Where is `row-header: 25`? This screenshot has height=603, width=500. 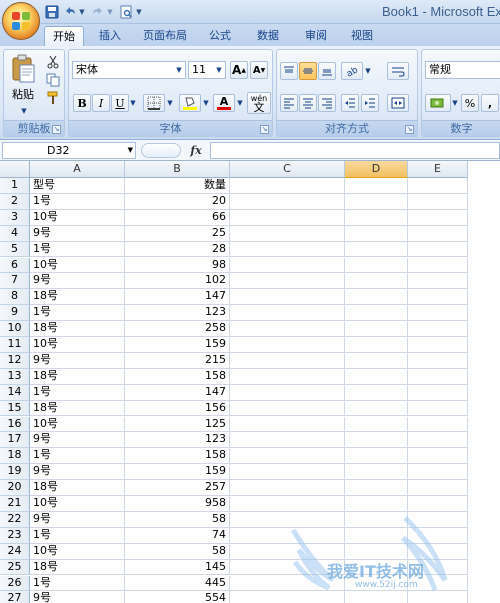
row-header: 25 is located at coordinates (15, 567).